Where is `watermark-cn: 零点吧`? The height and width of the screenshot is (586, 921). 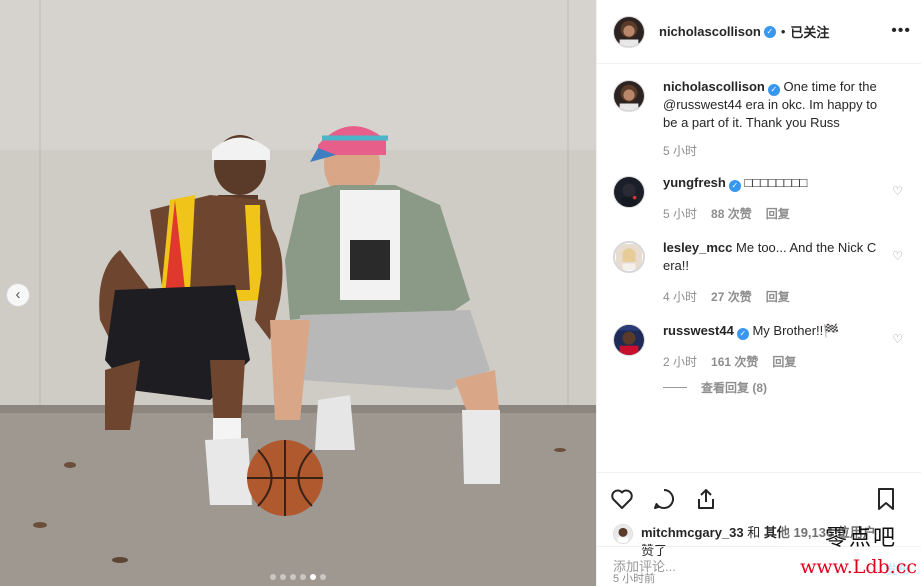 watermark-cn: 零点吧 is located at coordinates (860, 538).